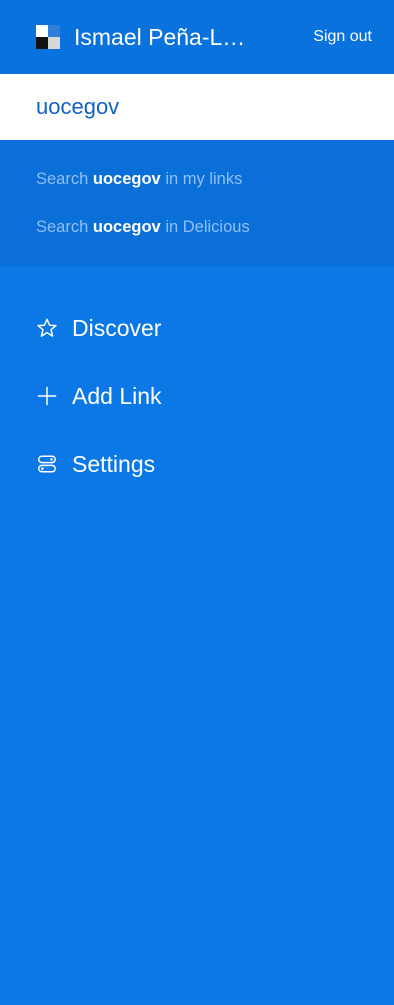 The width and height of the screenshot is (394, 1005). Describe the element at coordinates (47, 464) in the screenshot. I see `settings-icon` at that location.